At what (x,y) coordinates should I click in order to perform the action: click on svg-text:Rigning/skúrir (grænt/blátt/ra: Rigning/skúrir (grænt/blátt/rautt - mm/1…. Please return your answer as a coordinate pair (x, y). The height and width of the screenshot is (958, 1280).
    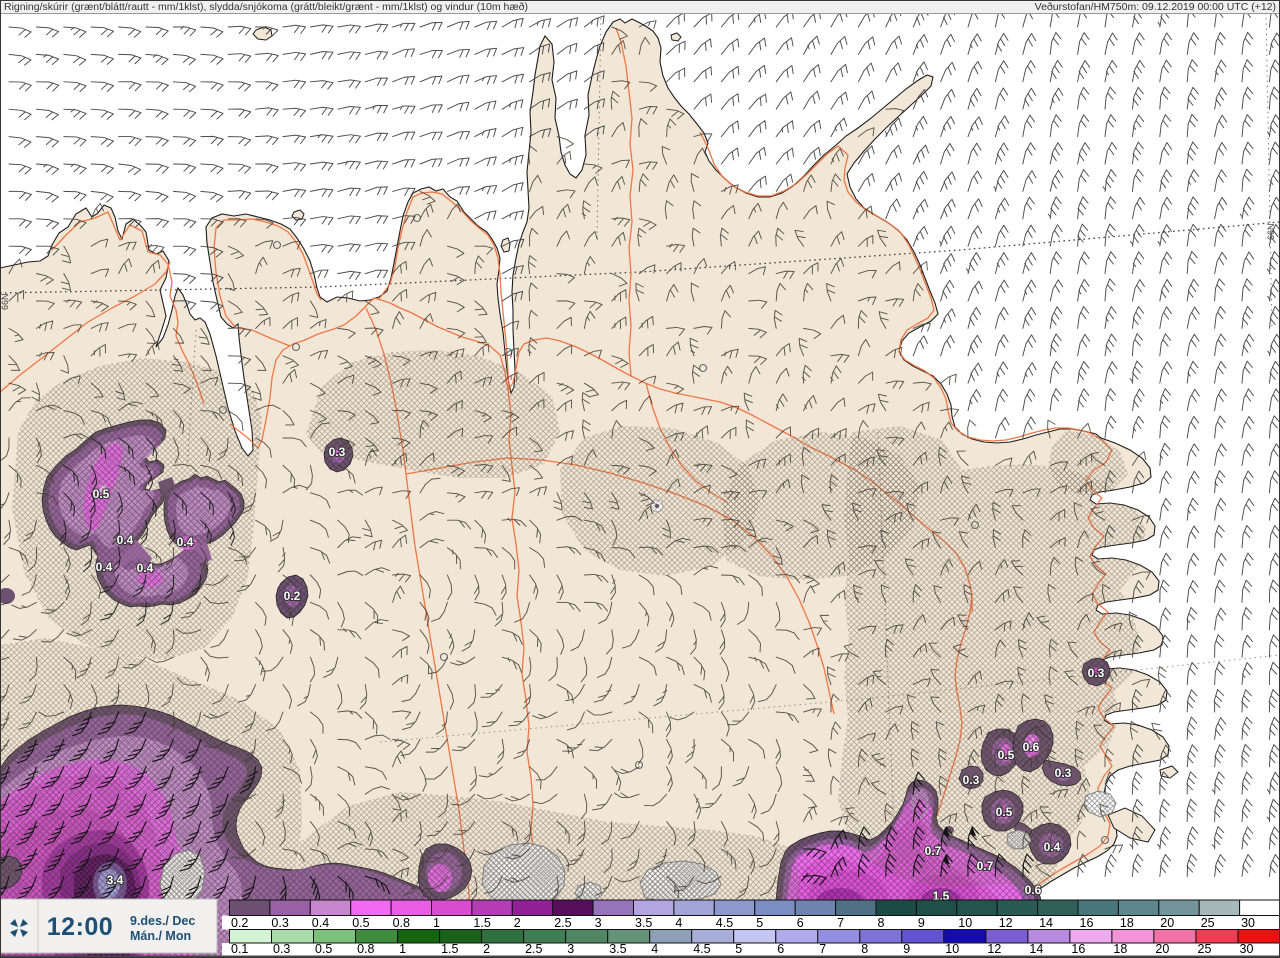
    Looking at the image, I should click on (266, 7).